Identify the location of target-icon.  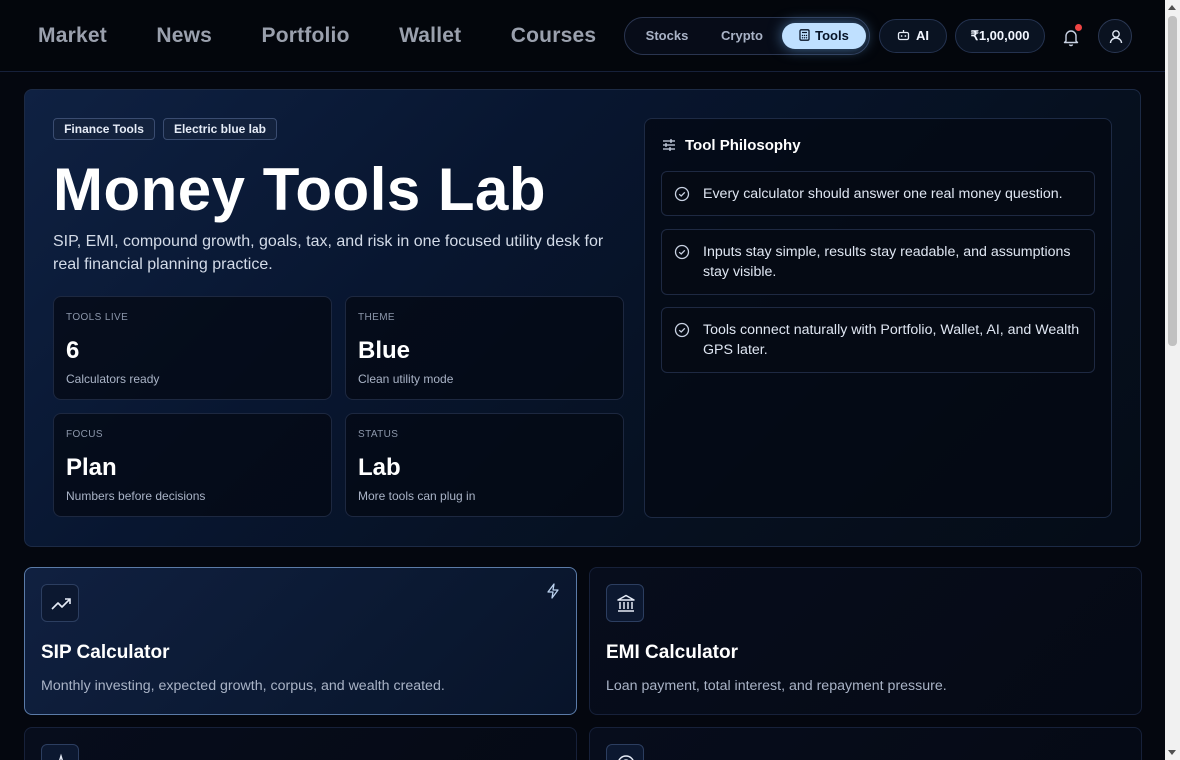
(626, 757).